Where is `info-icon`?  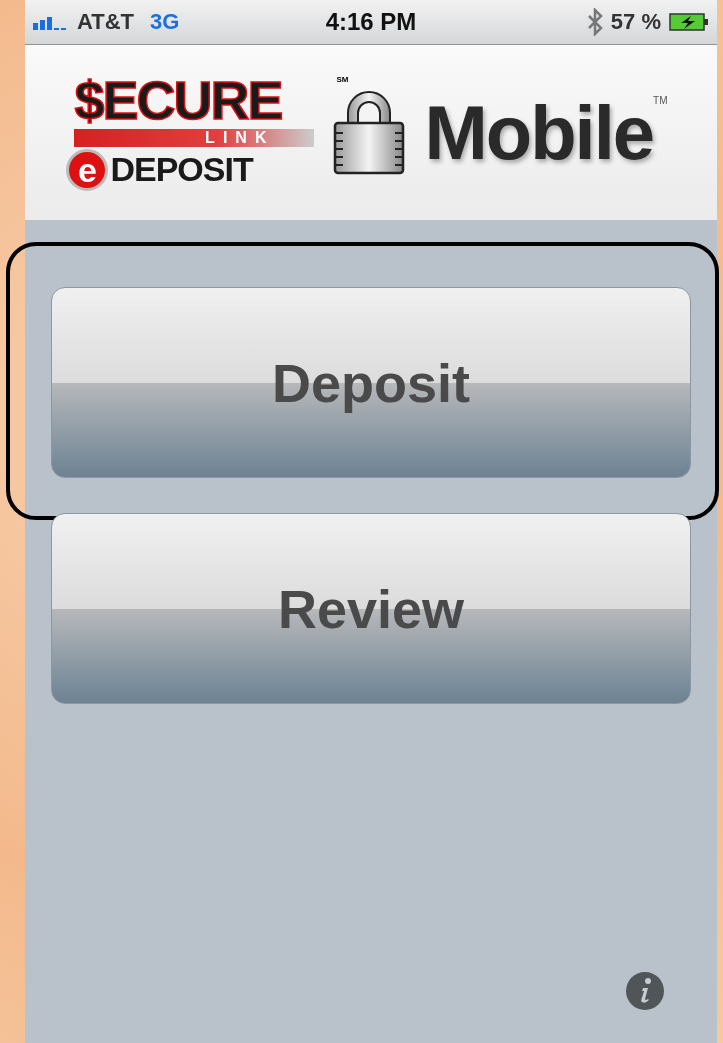
info-icon is located at coordinates (645, 991).